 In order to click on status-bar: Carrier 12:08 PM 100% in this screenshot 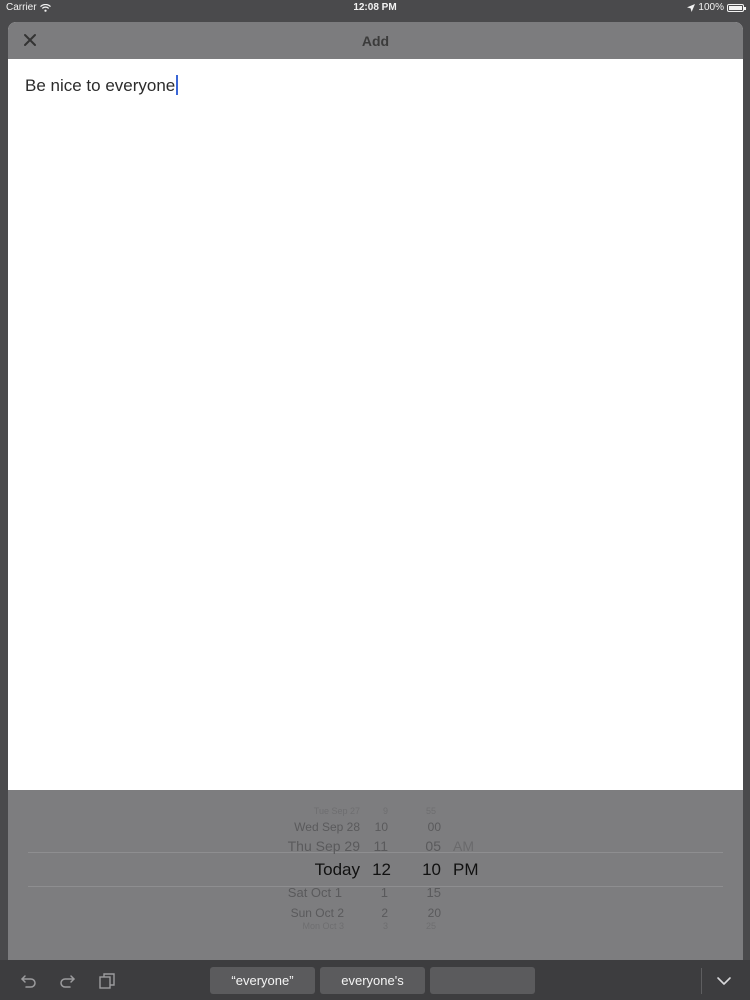, I will do `click(375, 8)`.